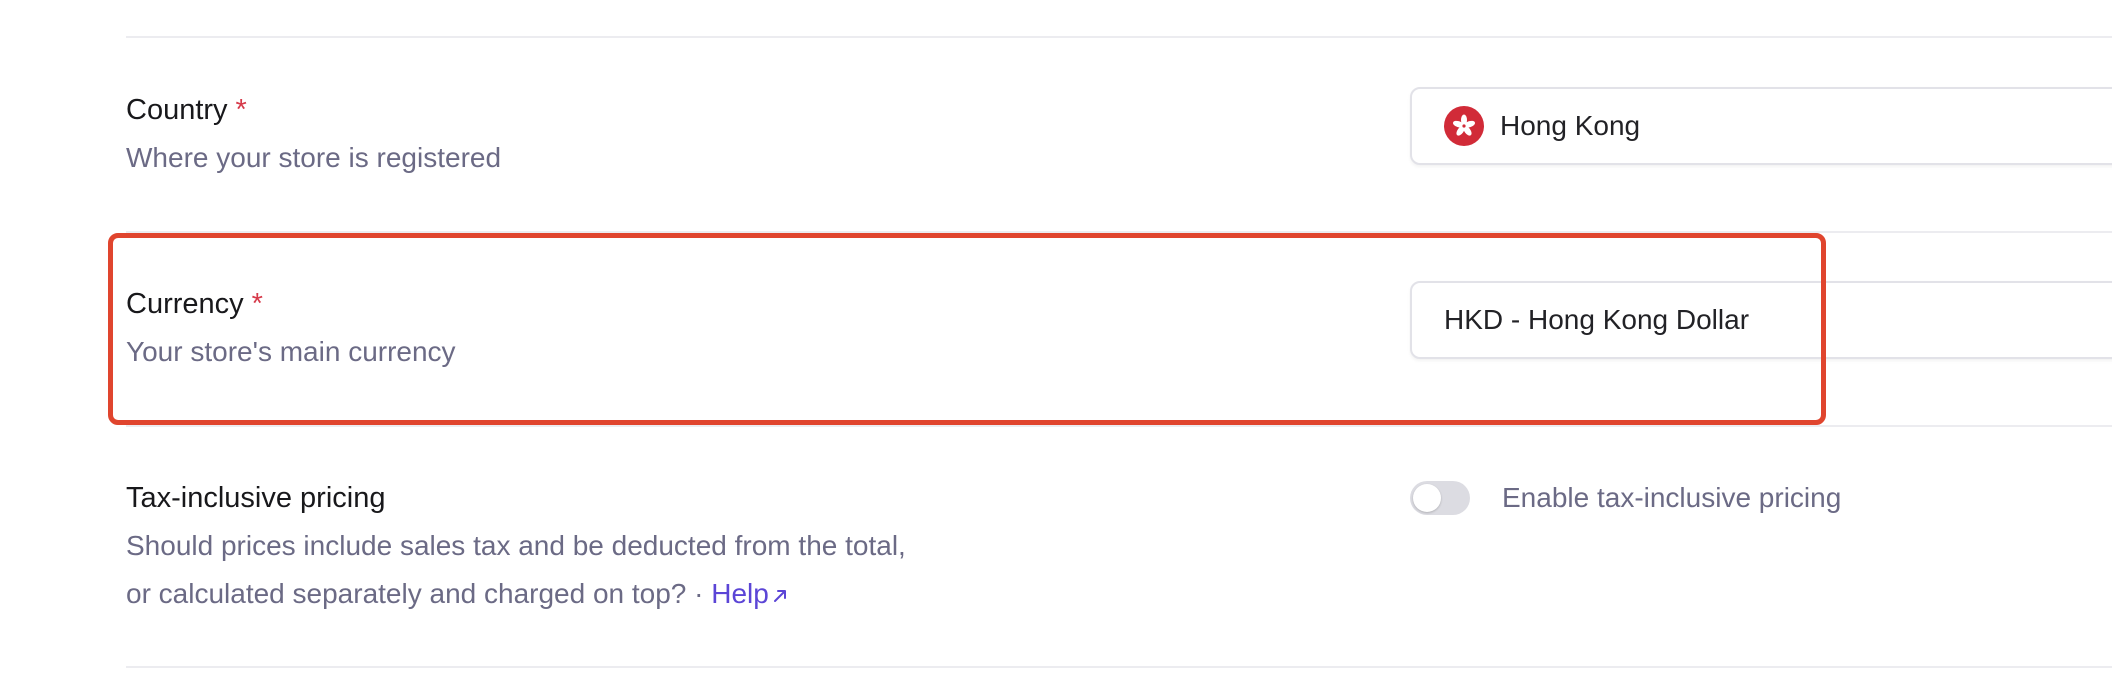 This screenshot has width=2112, height=684. Describe the element at coordinates (1761, 126) in the screenshot. I see `country-select: Hong Kong` at that location.